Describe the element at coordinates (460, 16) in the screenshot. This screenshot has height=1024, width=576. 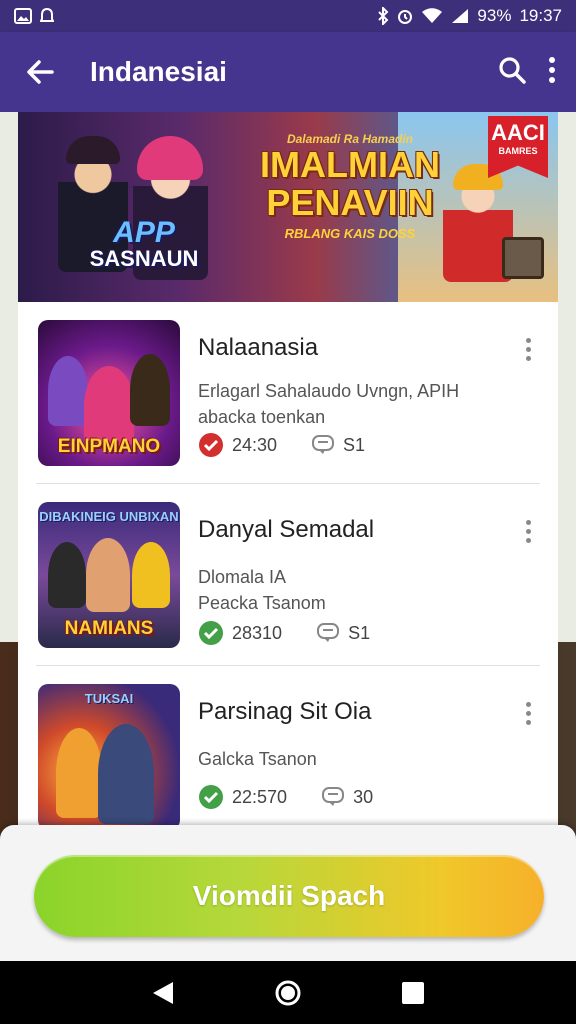
I see `signal-icon` at that location.